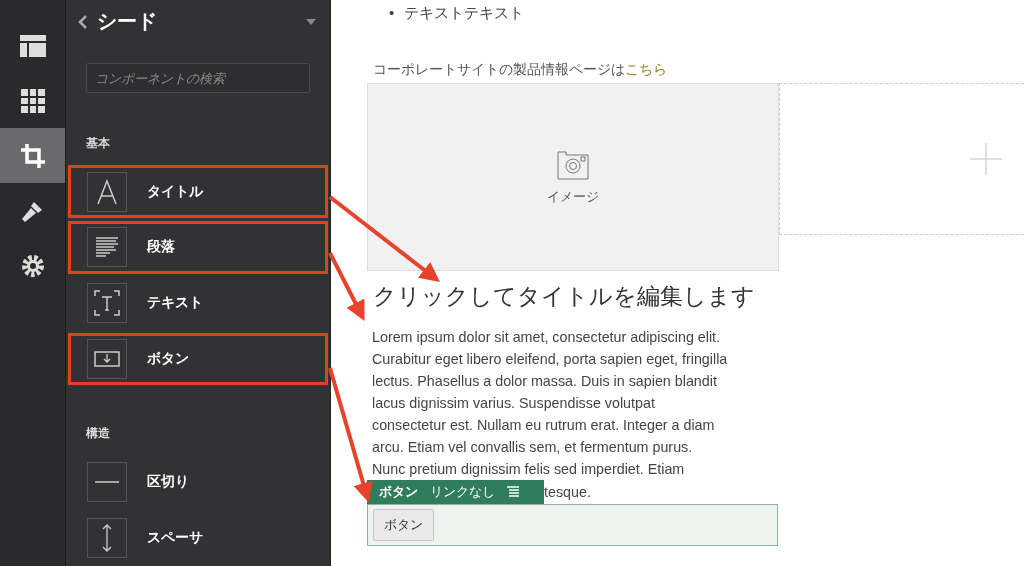  What do you see at coordinates (107, 247) in the screenshot?
I see `paragraph-icon` at bounding box center [107, 247].